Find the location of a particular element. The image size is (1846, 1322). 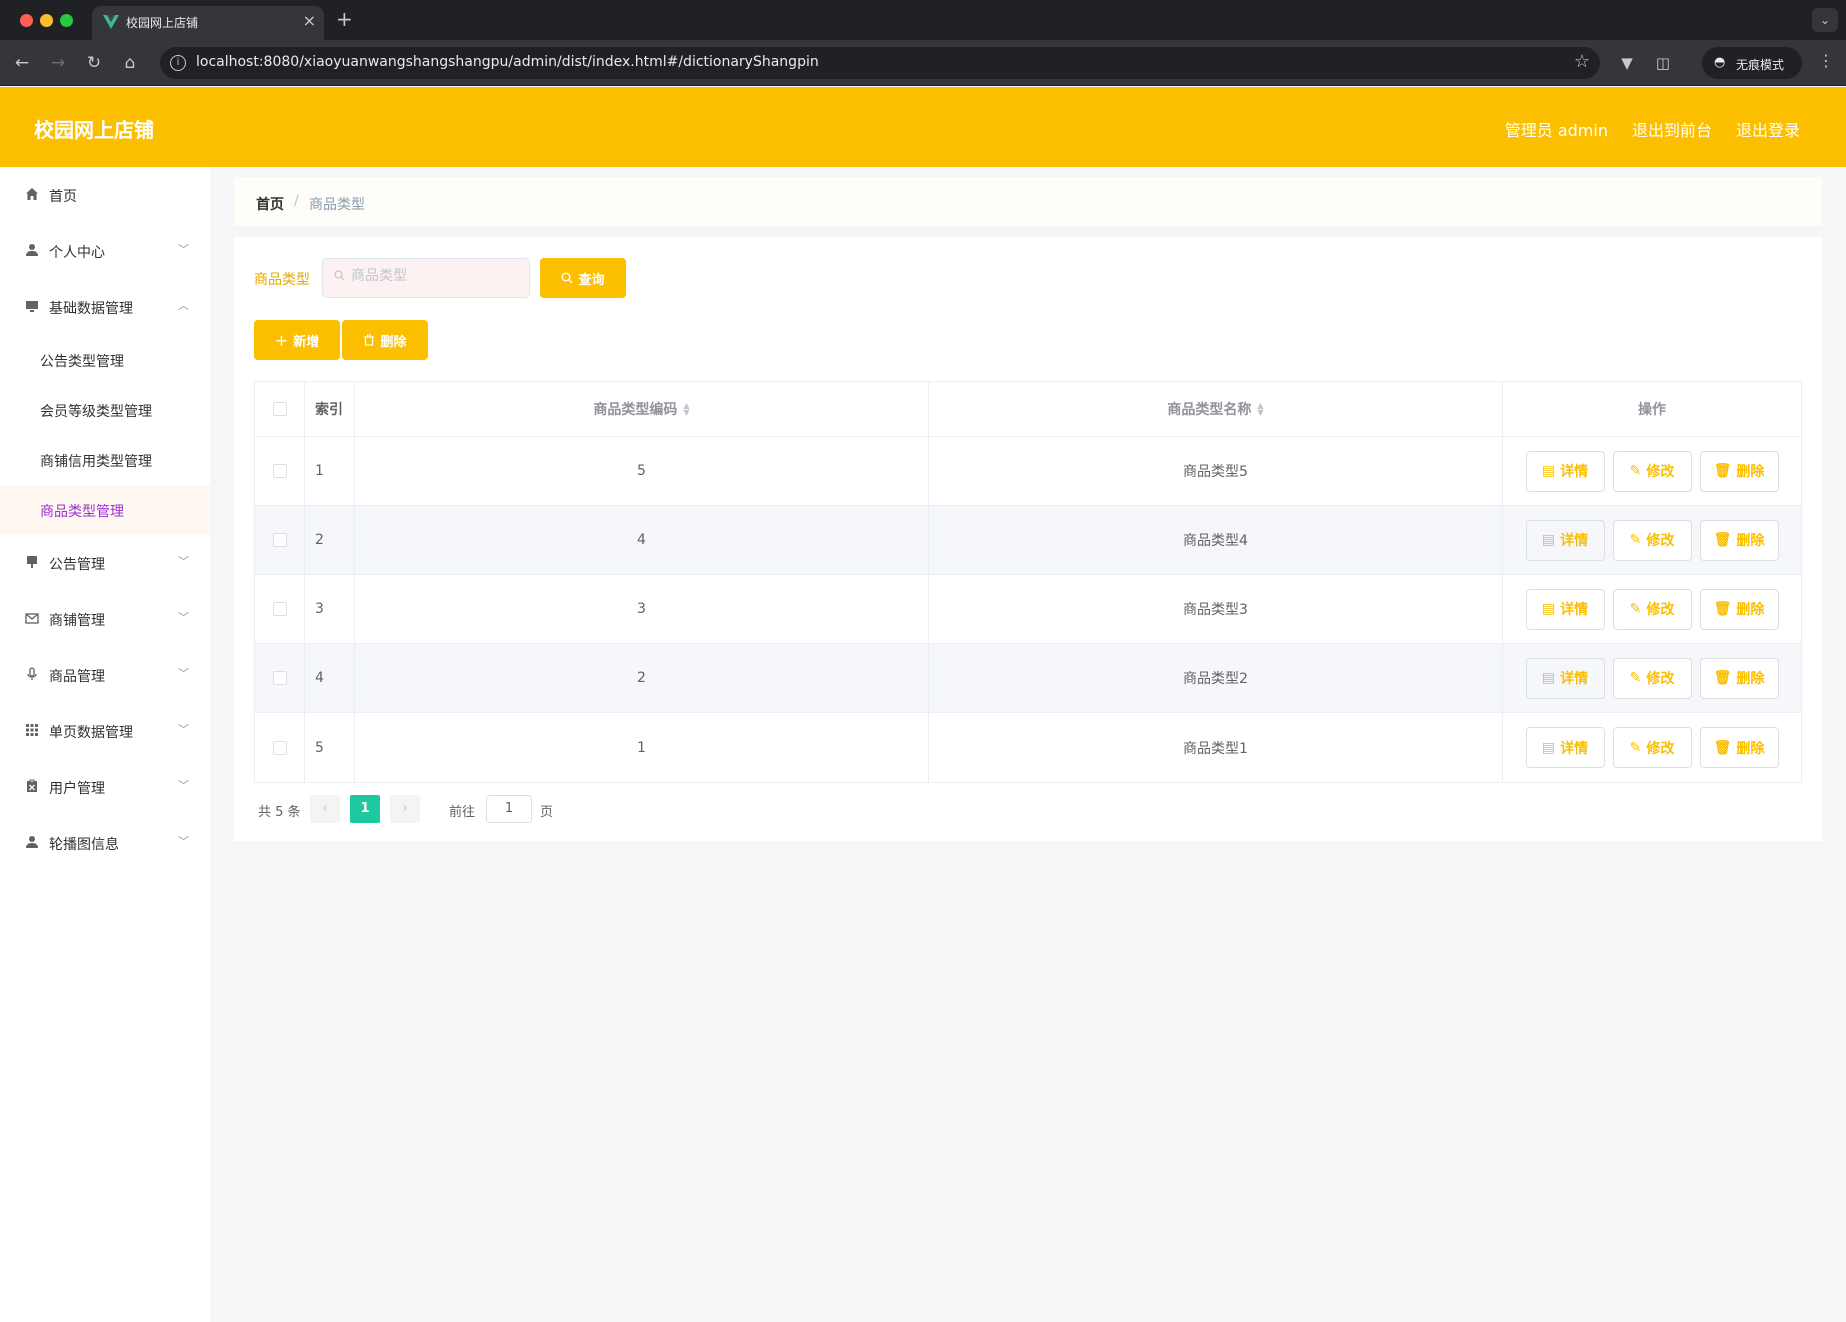

search-input is located at coordinates (436, 276).